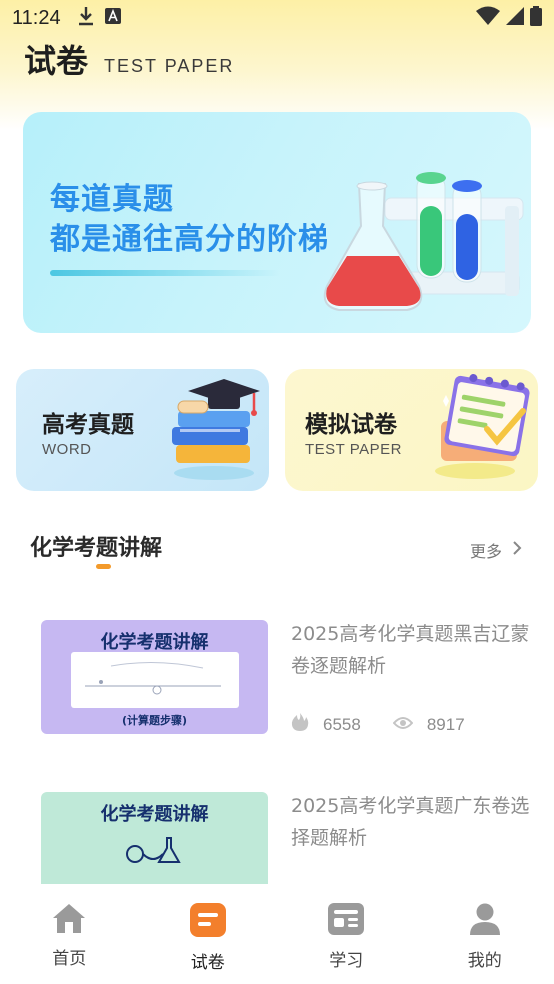 The height and width of the screenshot is (984, 554). I want to click on banner-decoration-bar, so click(165, 273).